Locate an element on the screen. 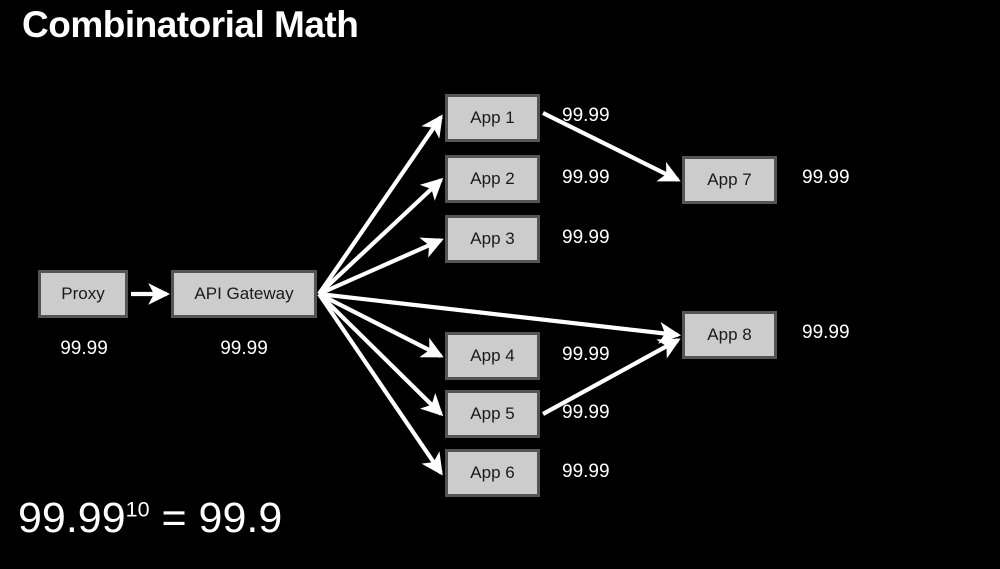  formula-exponent: 10 is located at coordinates (137, 509).